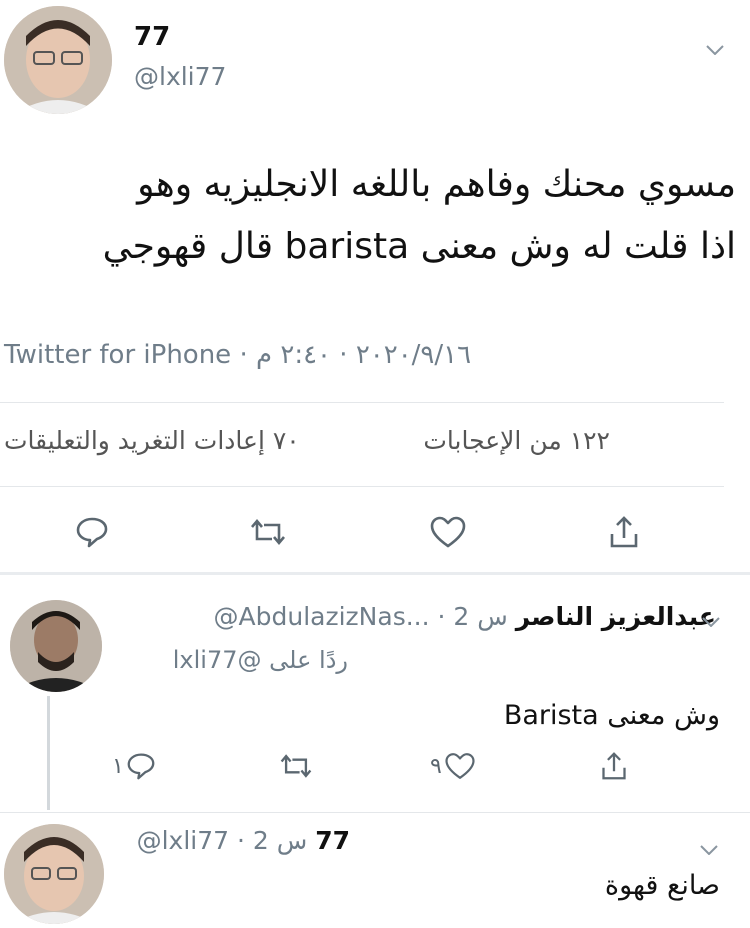 The height and width of the screenshot is (928, 750). Describe the element at coordinates (152, 37) in the screenshot. I see `author-name: 77` at that location.